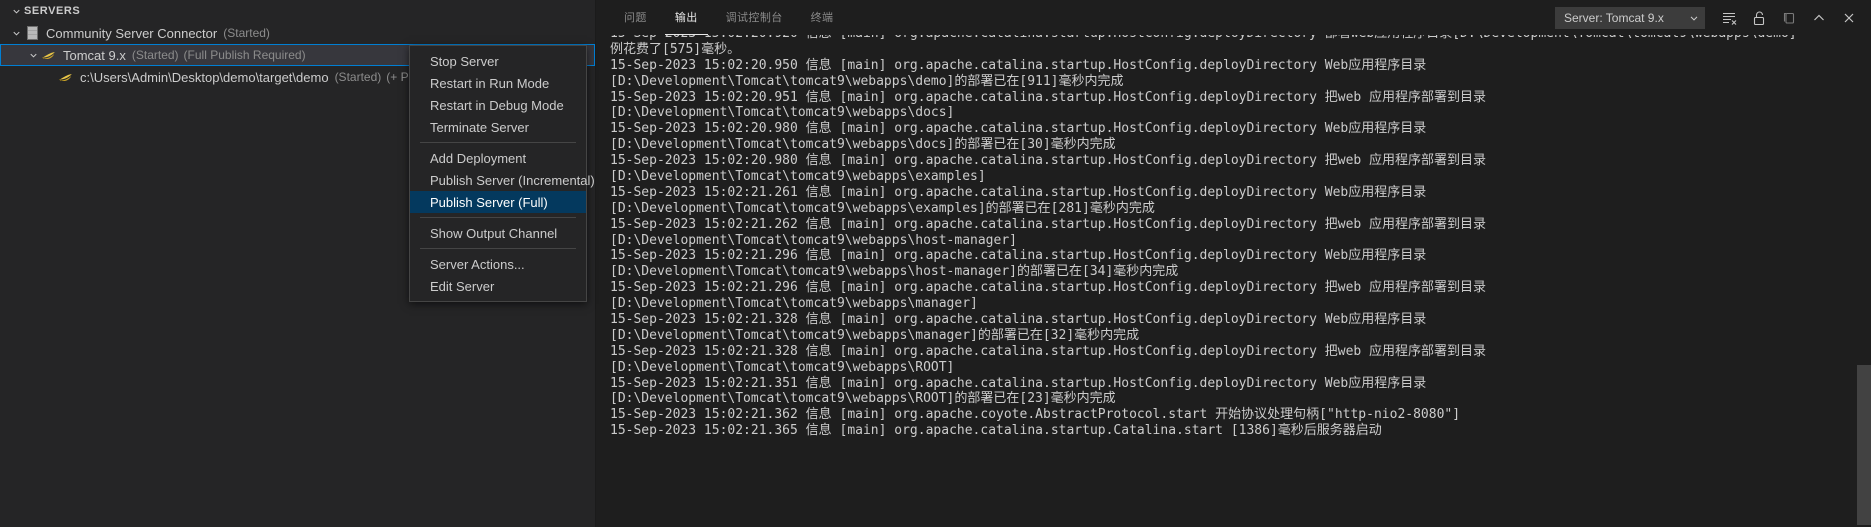 The image size is (1871, 527). I want to click on tree-row-label: c:\Users\Admin\Desktop\demo\target\demo, so click(204, 77).